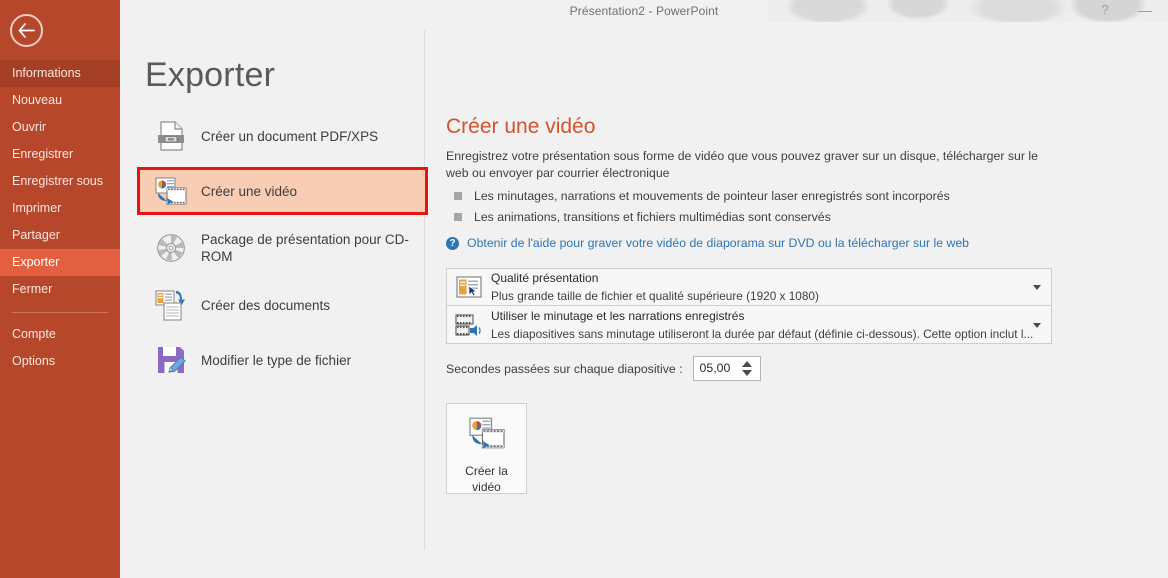  Describe the element at coordinates (60, 181) in the screenshot. I see `sidebar-item-enregistrer-sous: Enregistrer sous` at that location.